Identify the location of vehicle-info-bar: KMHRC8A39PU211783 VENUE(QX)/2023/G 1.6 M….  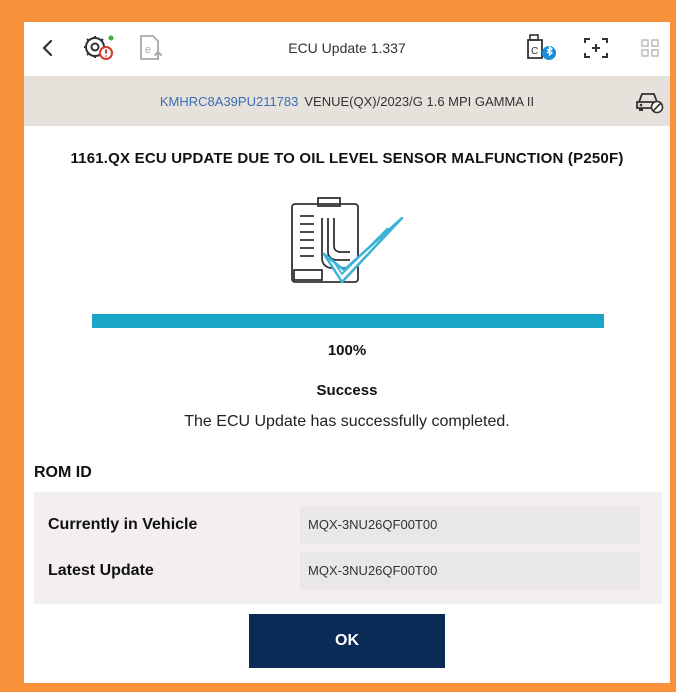
(347, 101).